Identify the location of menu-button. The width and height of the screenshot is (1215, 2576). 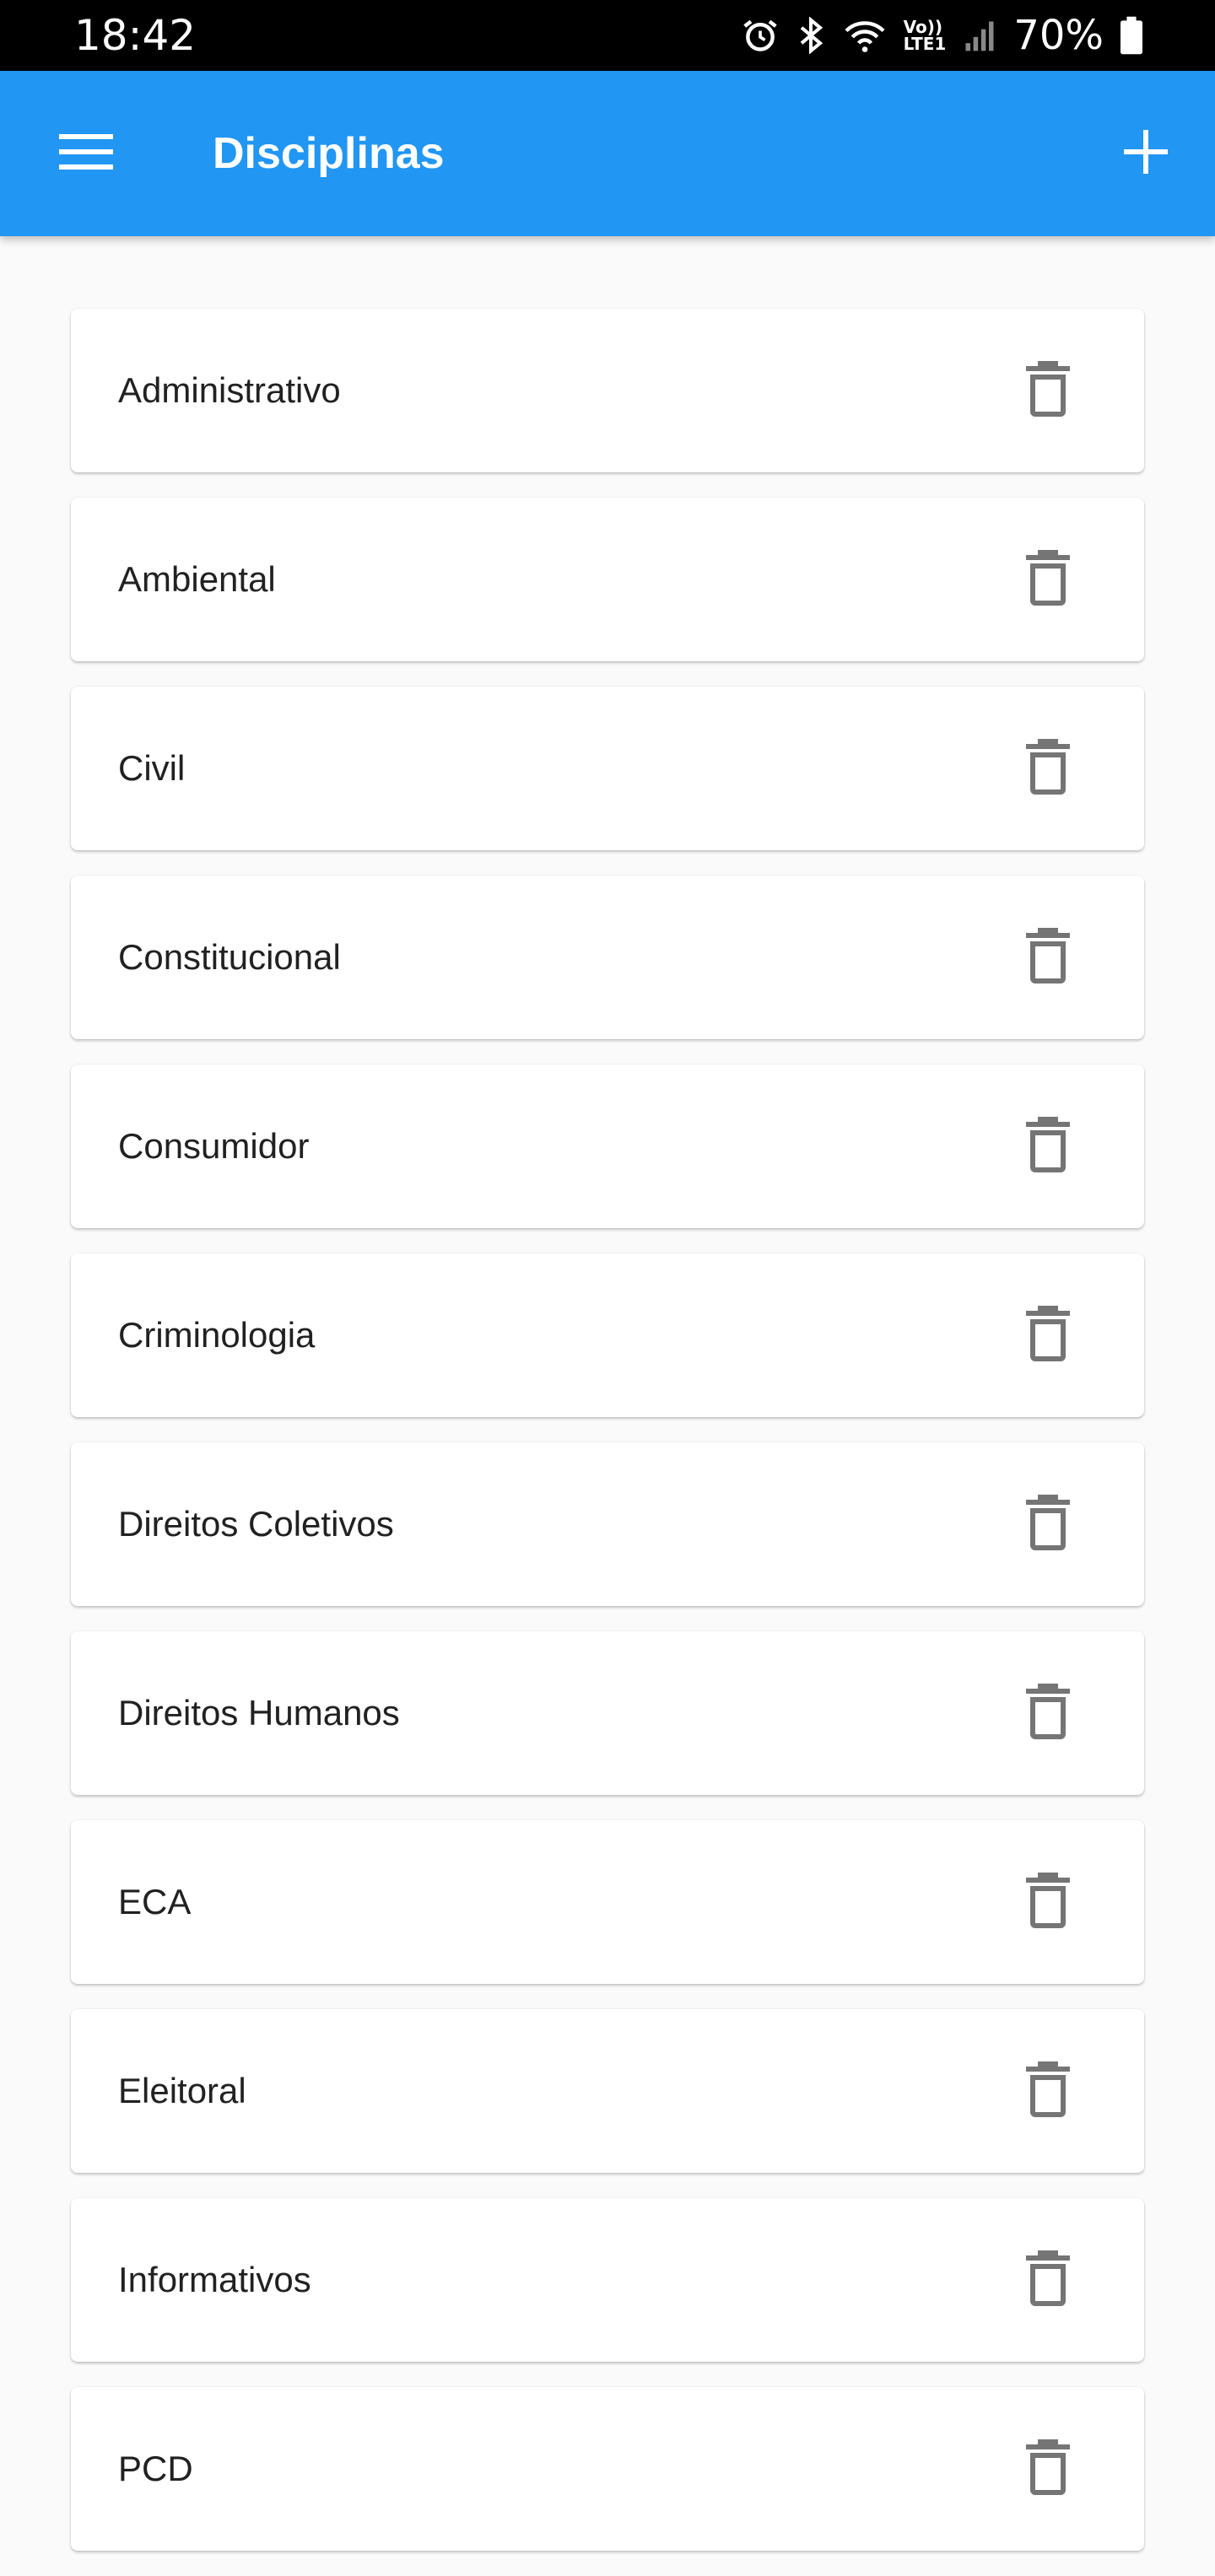
(86, 153).